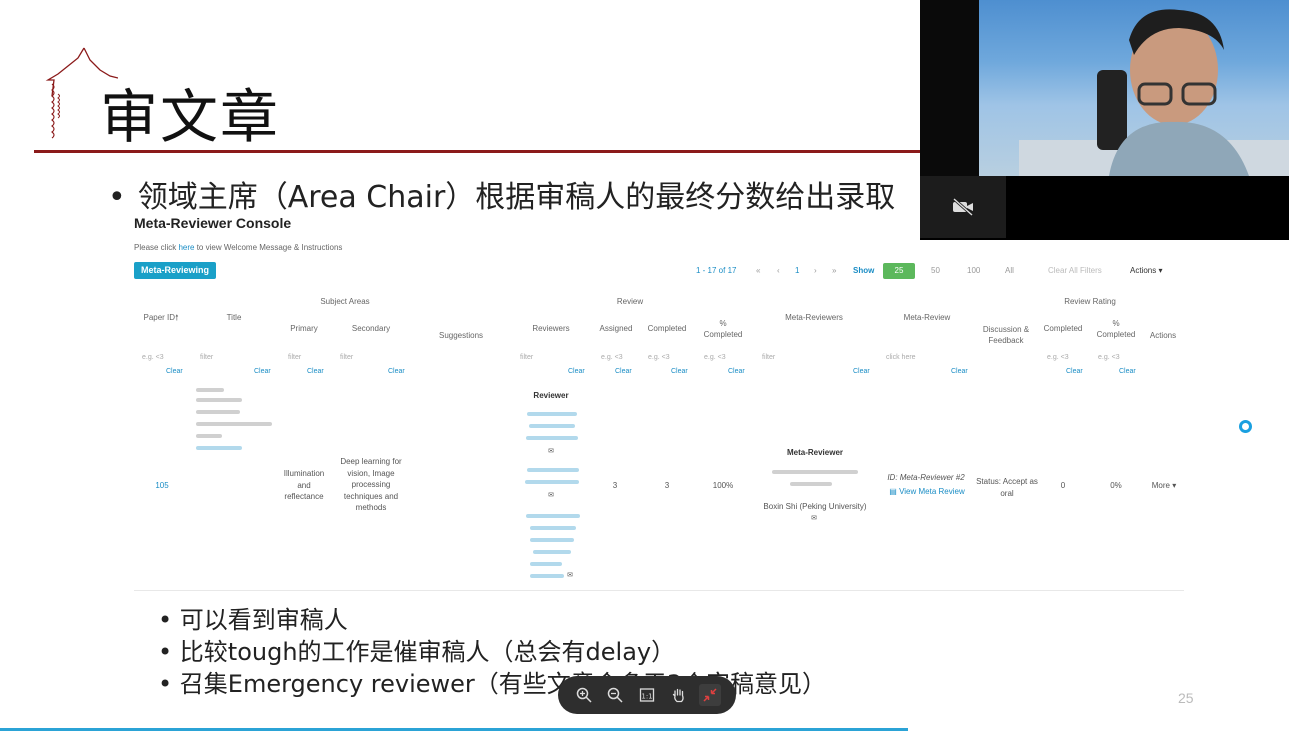  Describe the element at coordinates (659, 357) in the screenshot. I see `filter-completed: e.g. <3` at that location.